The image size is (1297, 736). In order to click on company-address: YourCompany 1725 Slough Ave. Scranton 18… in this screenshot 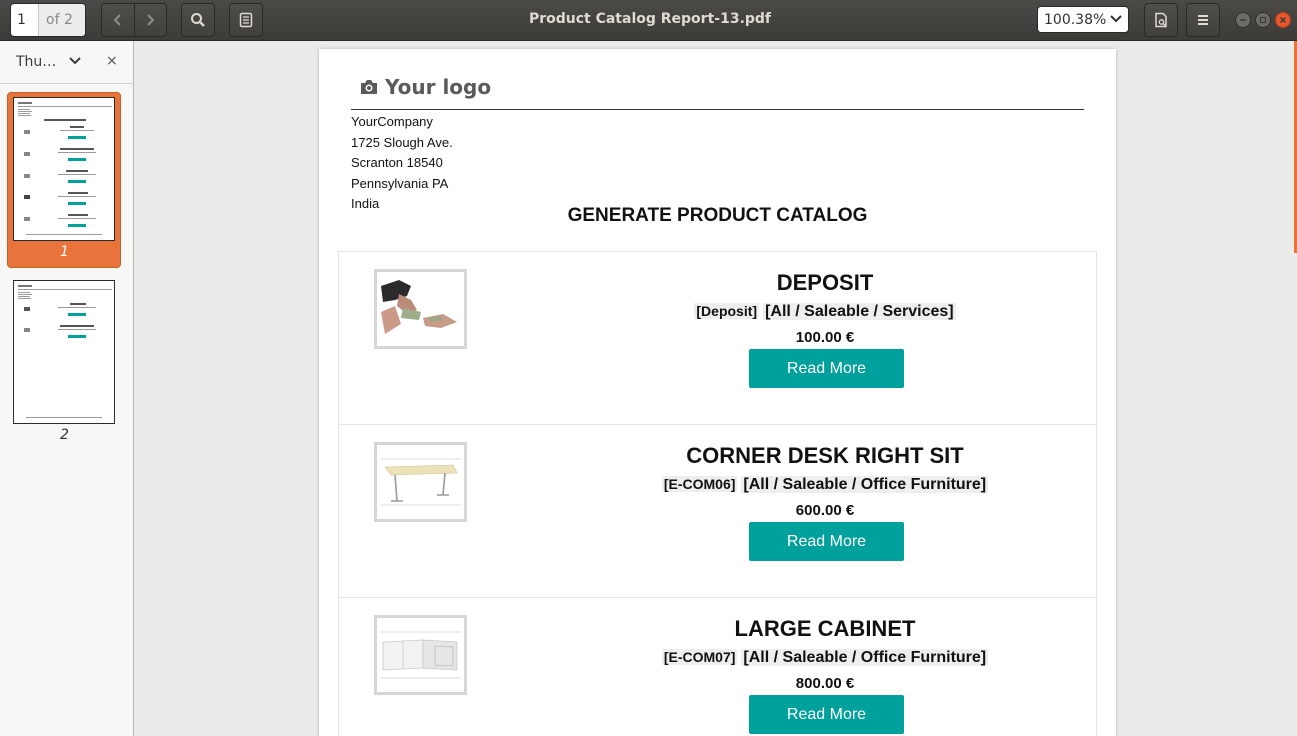, I will do `click(402, 163)`.